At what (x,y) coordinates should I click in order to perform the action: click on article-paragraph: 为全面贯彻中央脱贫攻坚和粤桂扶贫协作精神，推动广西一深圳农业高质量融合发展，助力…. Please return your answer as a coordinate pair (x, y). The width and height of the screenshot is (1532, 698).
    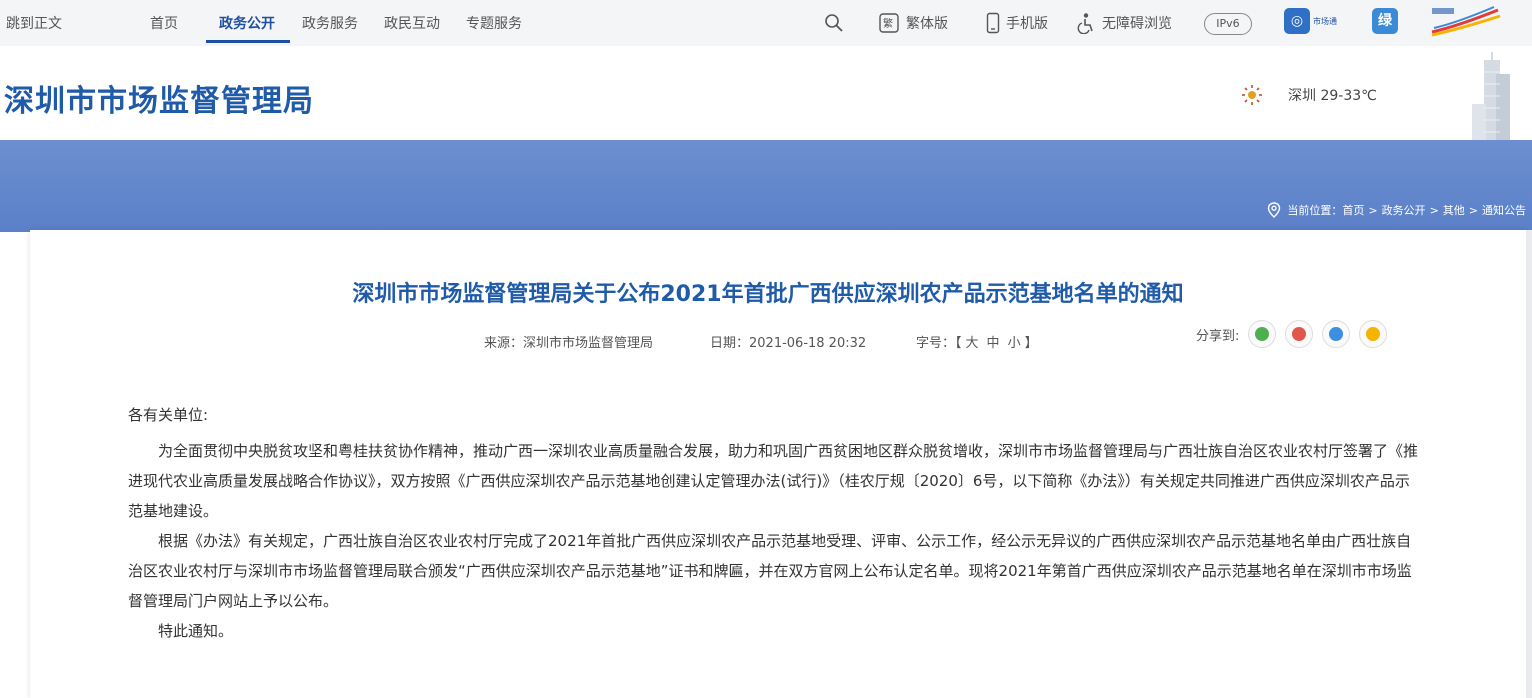
    Looking at the image, I should click on (773, 481).